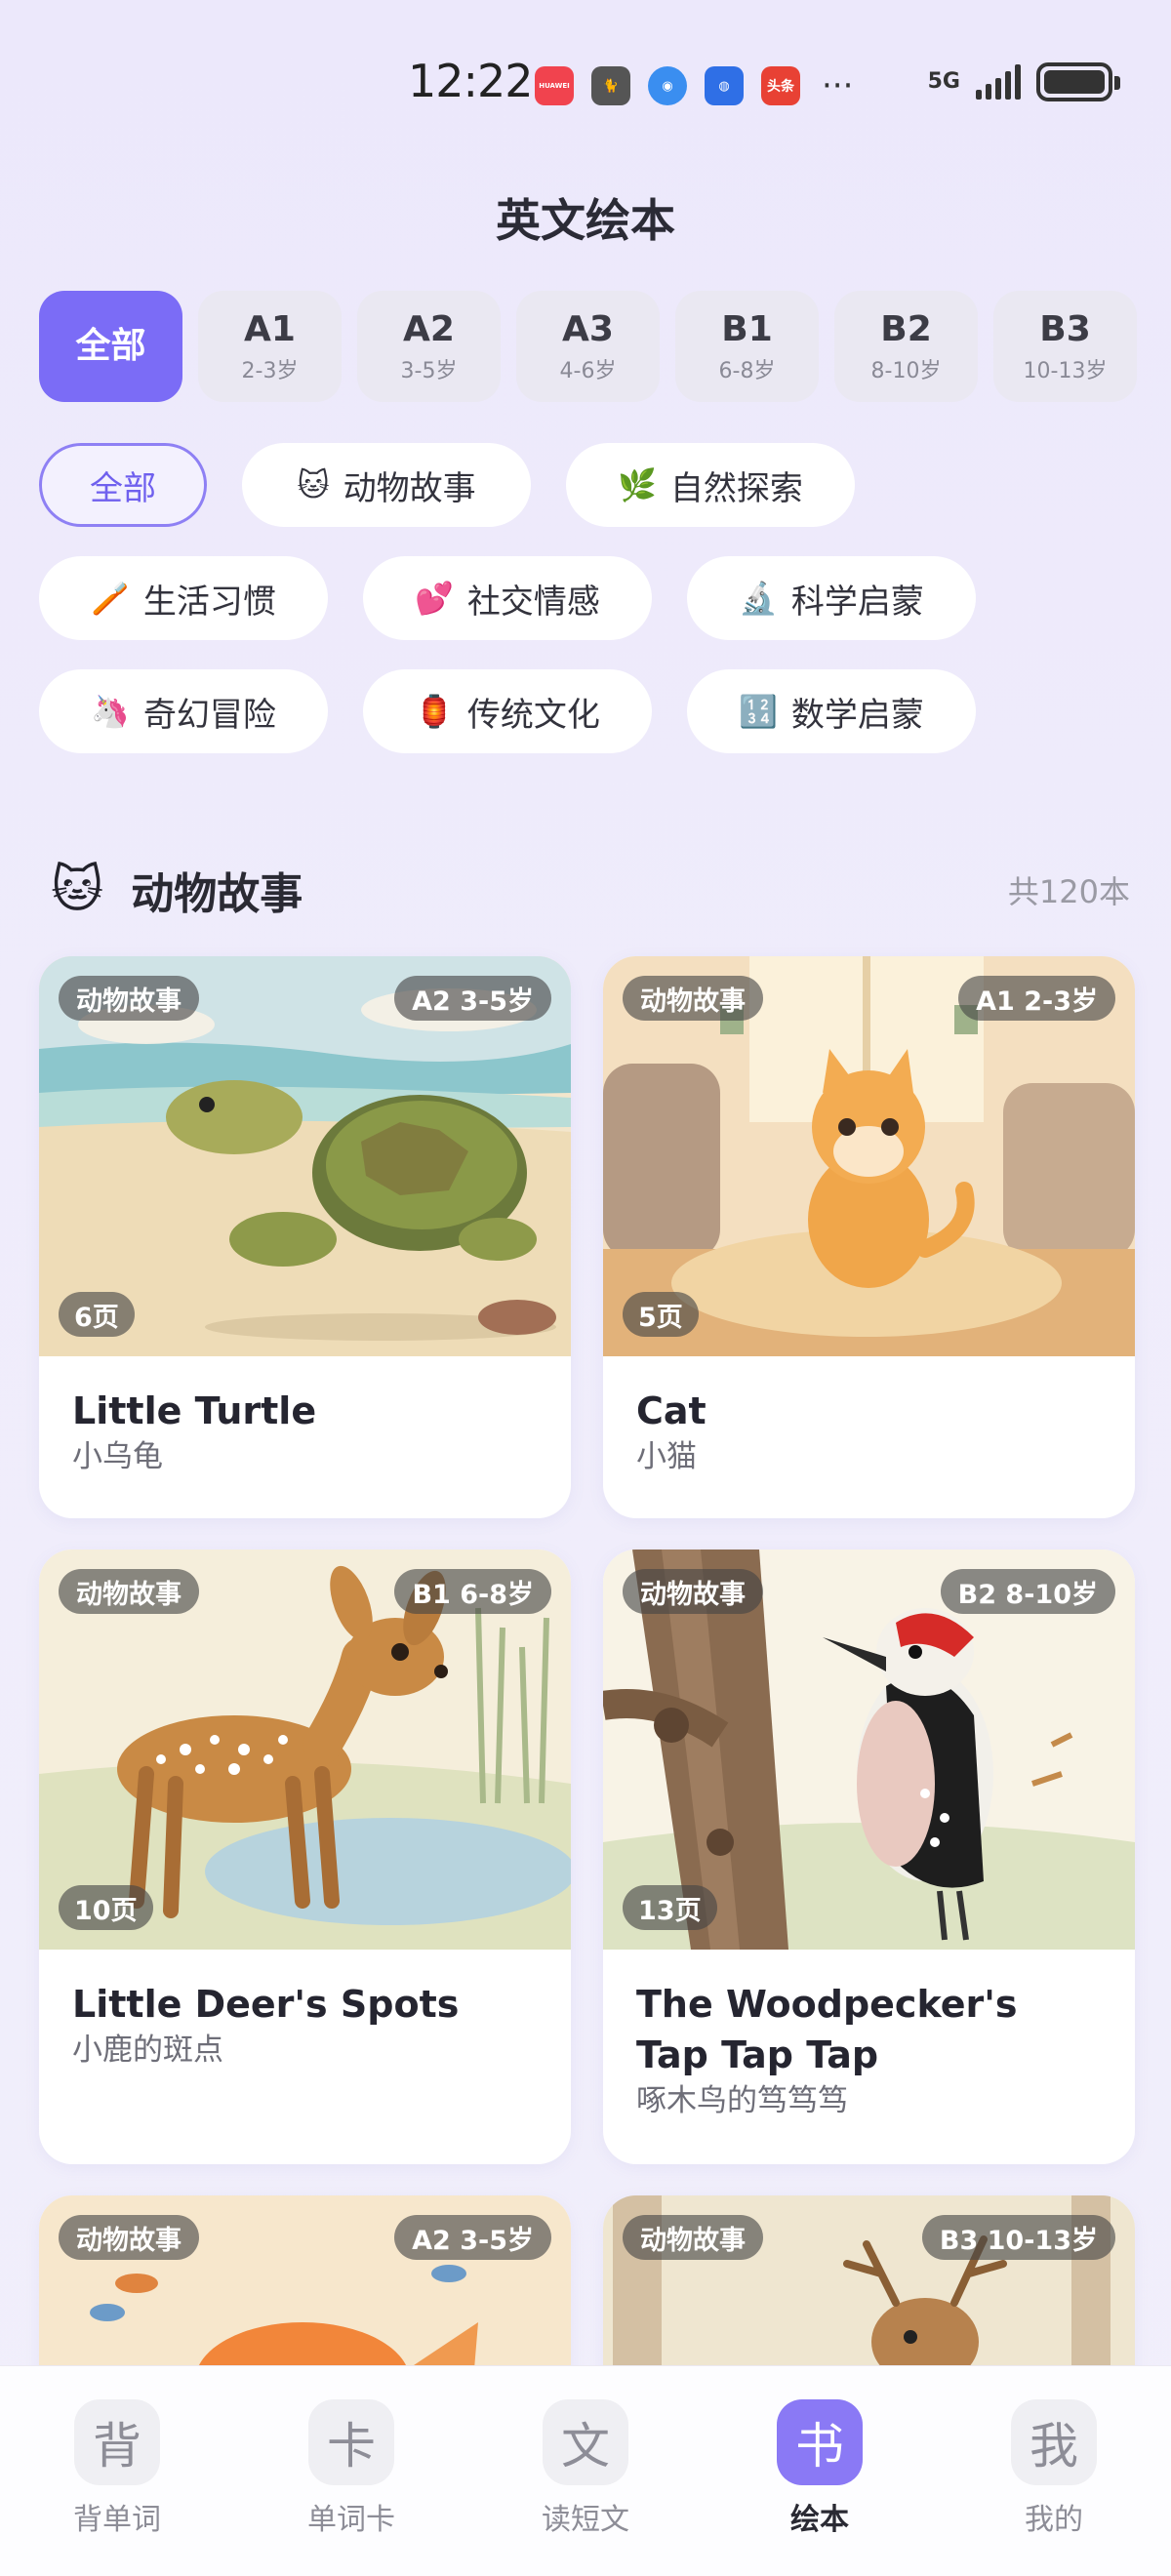 This screenshot has width=1171, height=2576. What do you see at coordinates (305, 1156) in the screenshot?
I see `book-cover: 动物故事 A2 3-5岁 6页` at bounding box center [305, 1156].